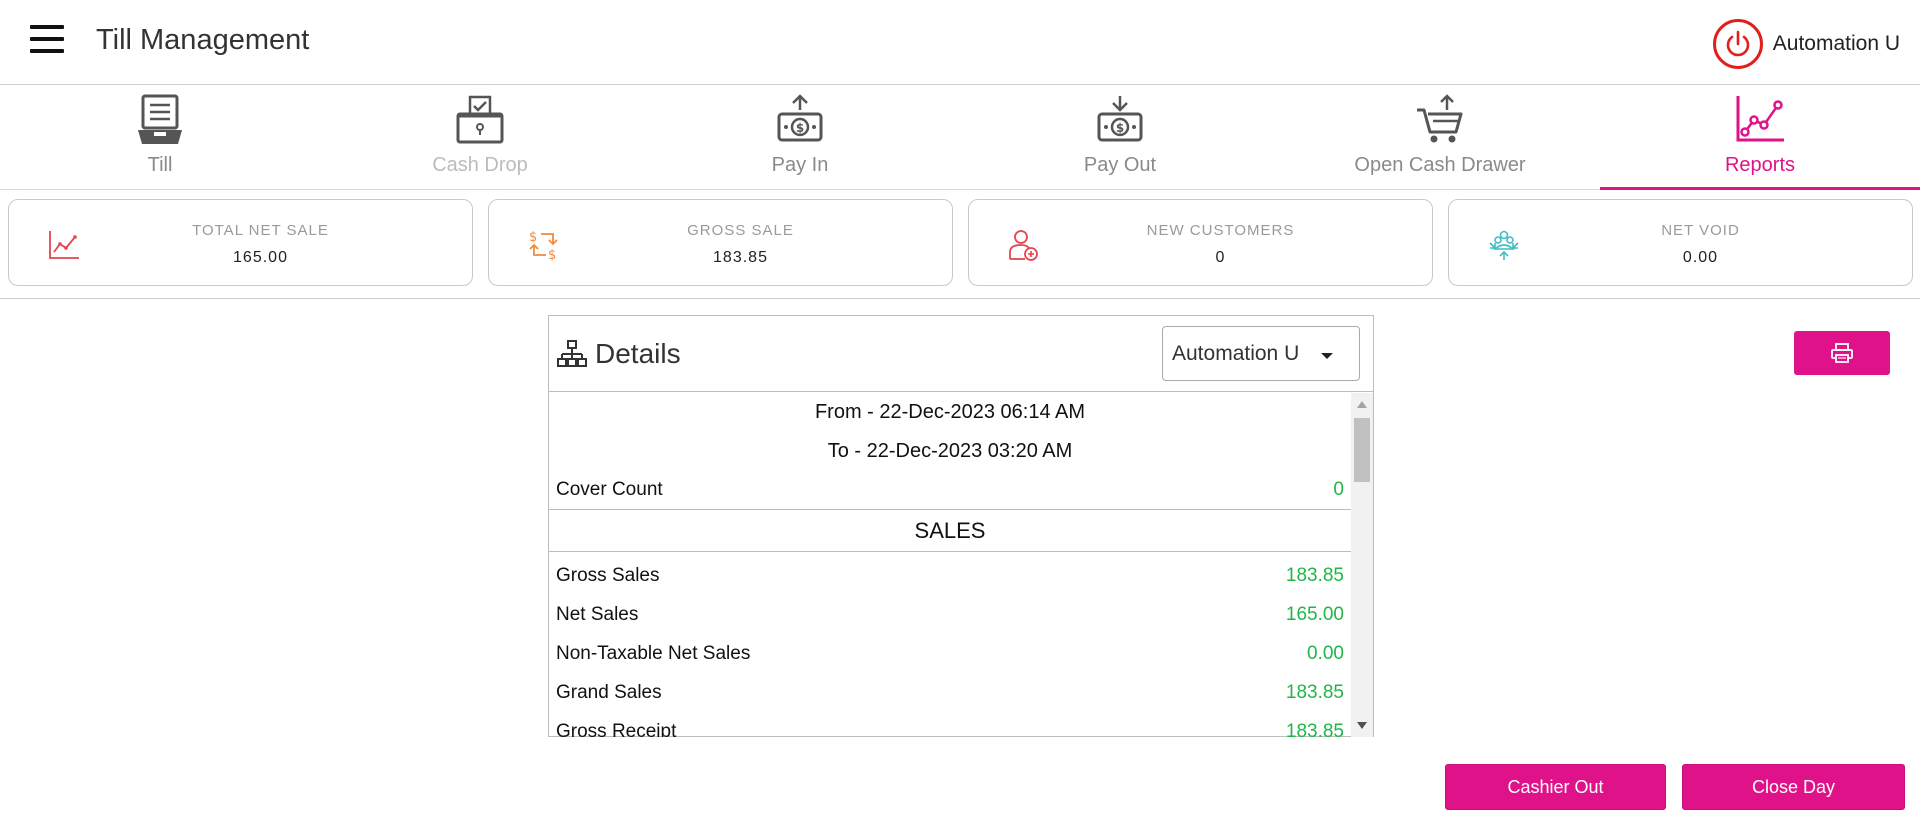 The height and width of the screenshot is (839, 1920). Describe the element at coordinates (1362, 565) in the screenshot. I see `details-scrollbar` at that location.